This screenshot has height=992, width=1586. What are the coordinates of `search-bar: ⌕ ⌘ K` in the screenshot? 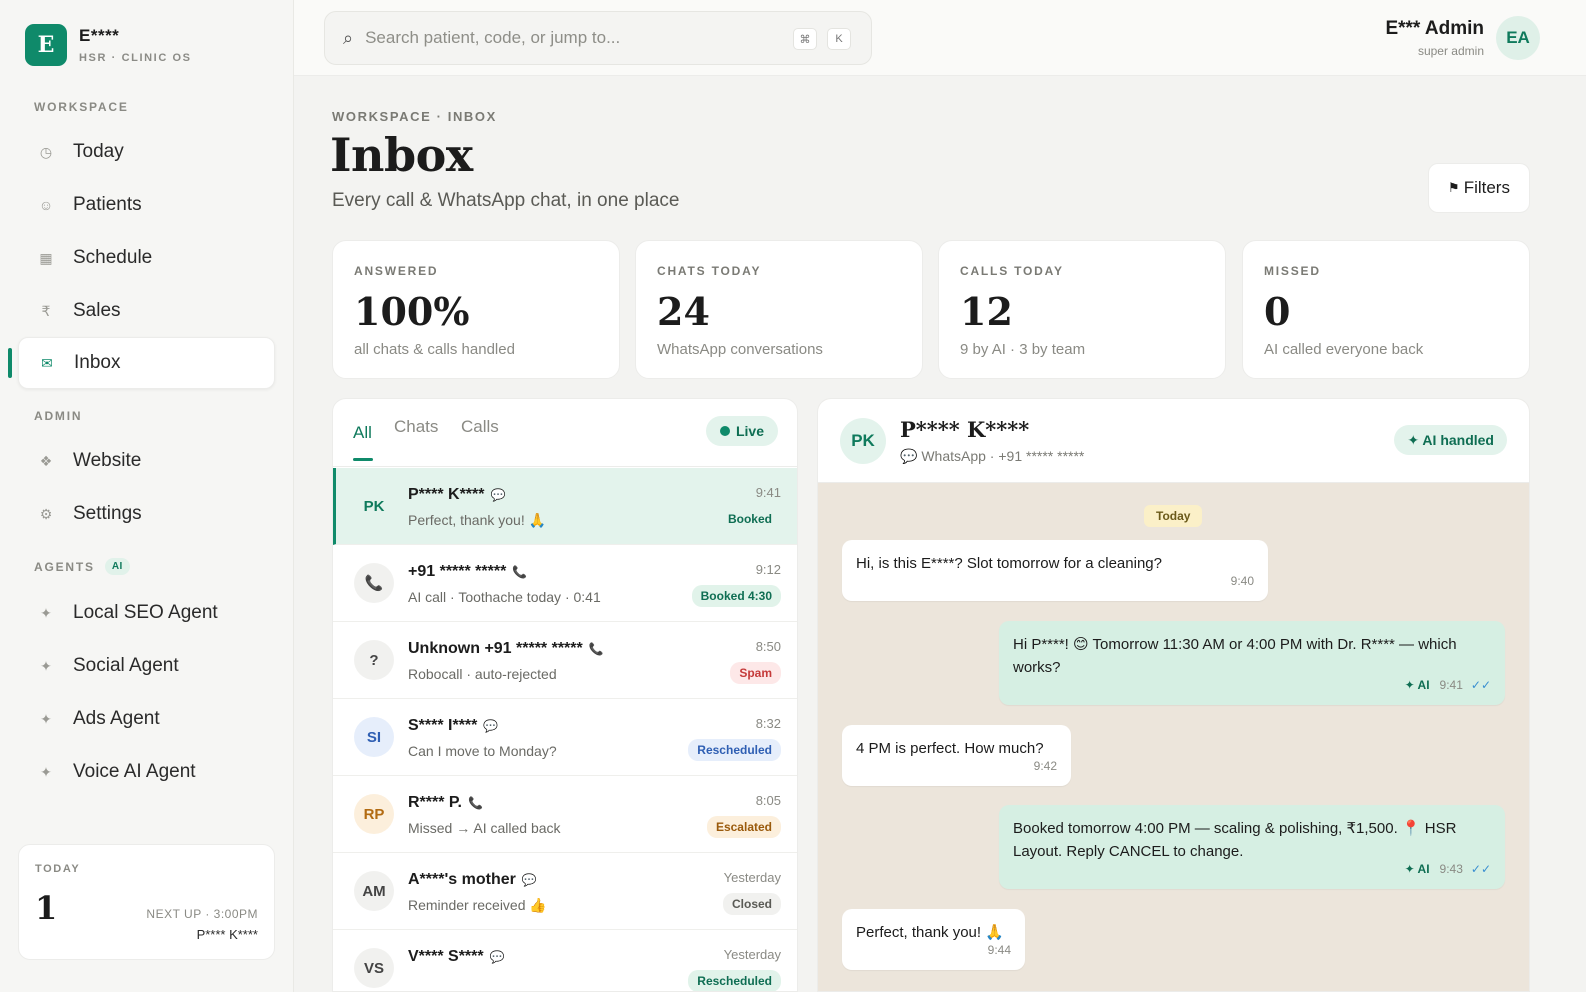 It's located at (598, 38).